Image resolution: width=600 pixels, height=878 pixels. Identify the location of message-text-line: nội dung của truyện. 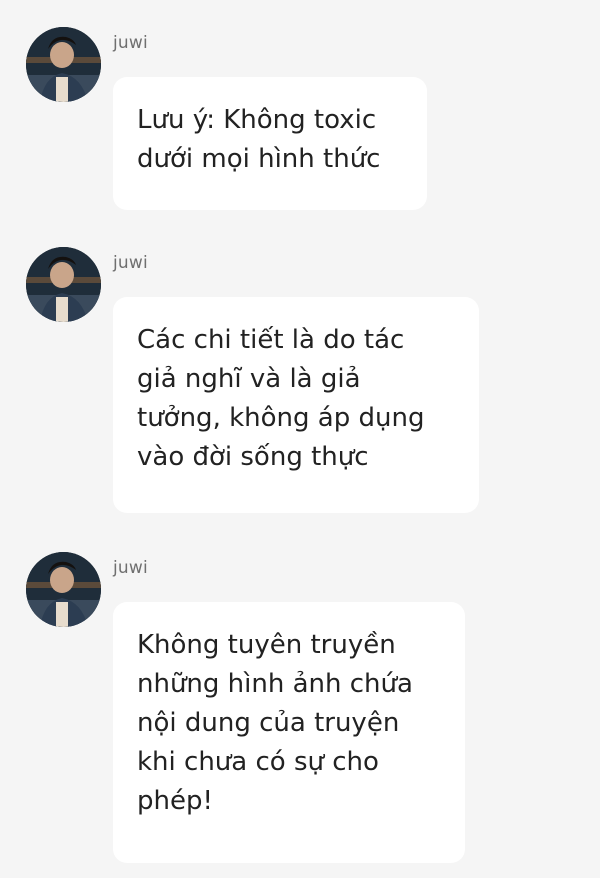
(268, 723).